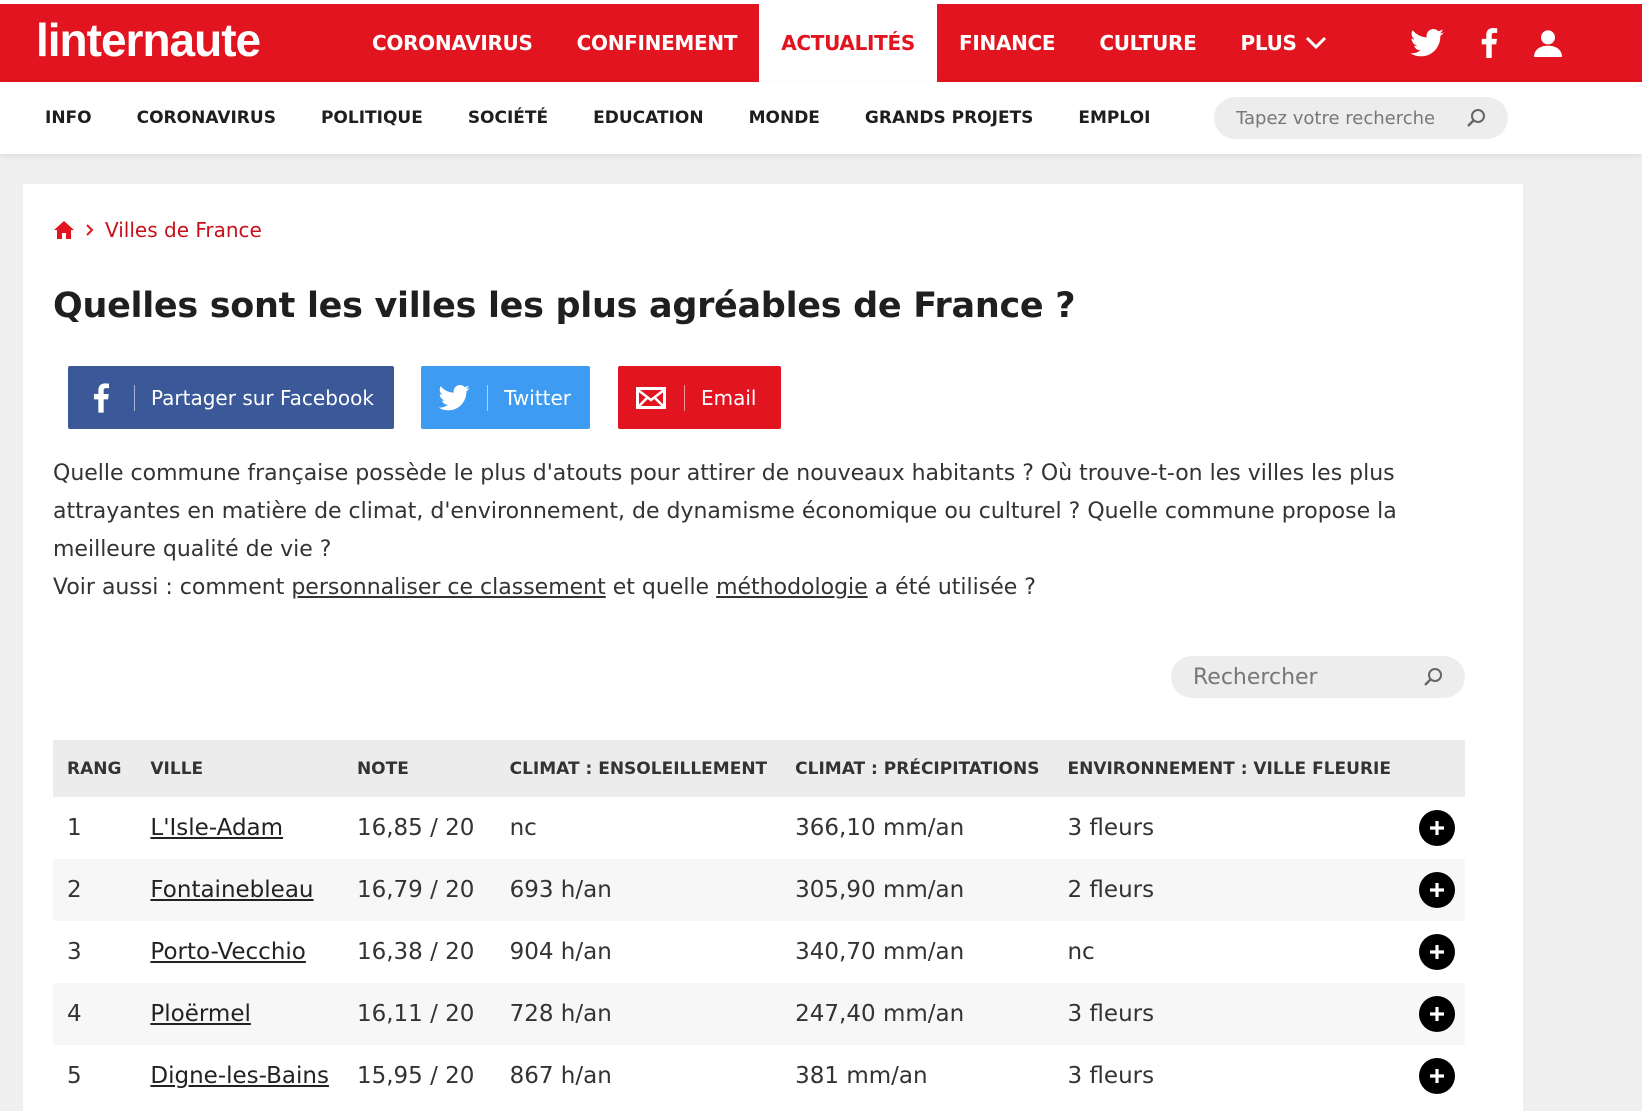 The height and width of the screenshot is (1111, 1642). What do you see at coordinates (1548, 43) in the screenshot?
I see `user-icon` at bounding box center [1548, 43].